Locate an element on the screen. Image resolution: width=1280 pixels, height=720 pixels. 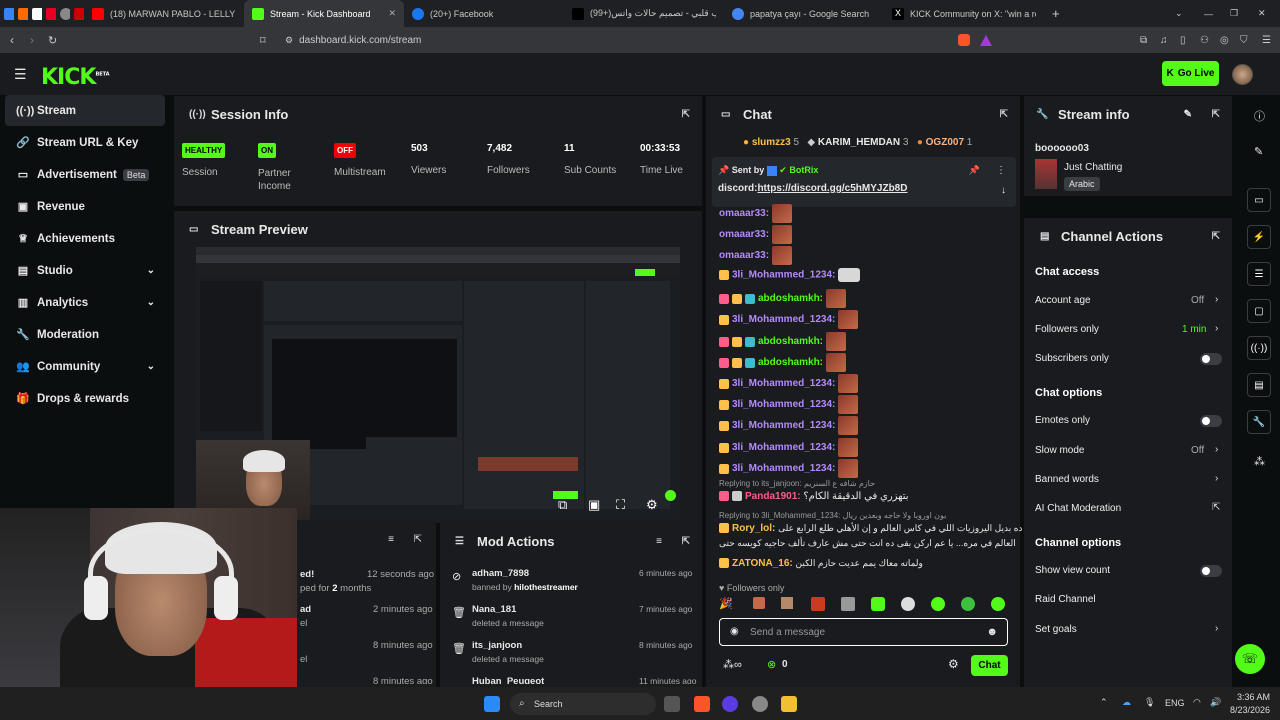
onedrive-icon: ☁ is located at coordinates (1126, 702).